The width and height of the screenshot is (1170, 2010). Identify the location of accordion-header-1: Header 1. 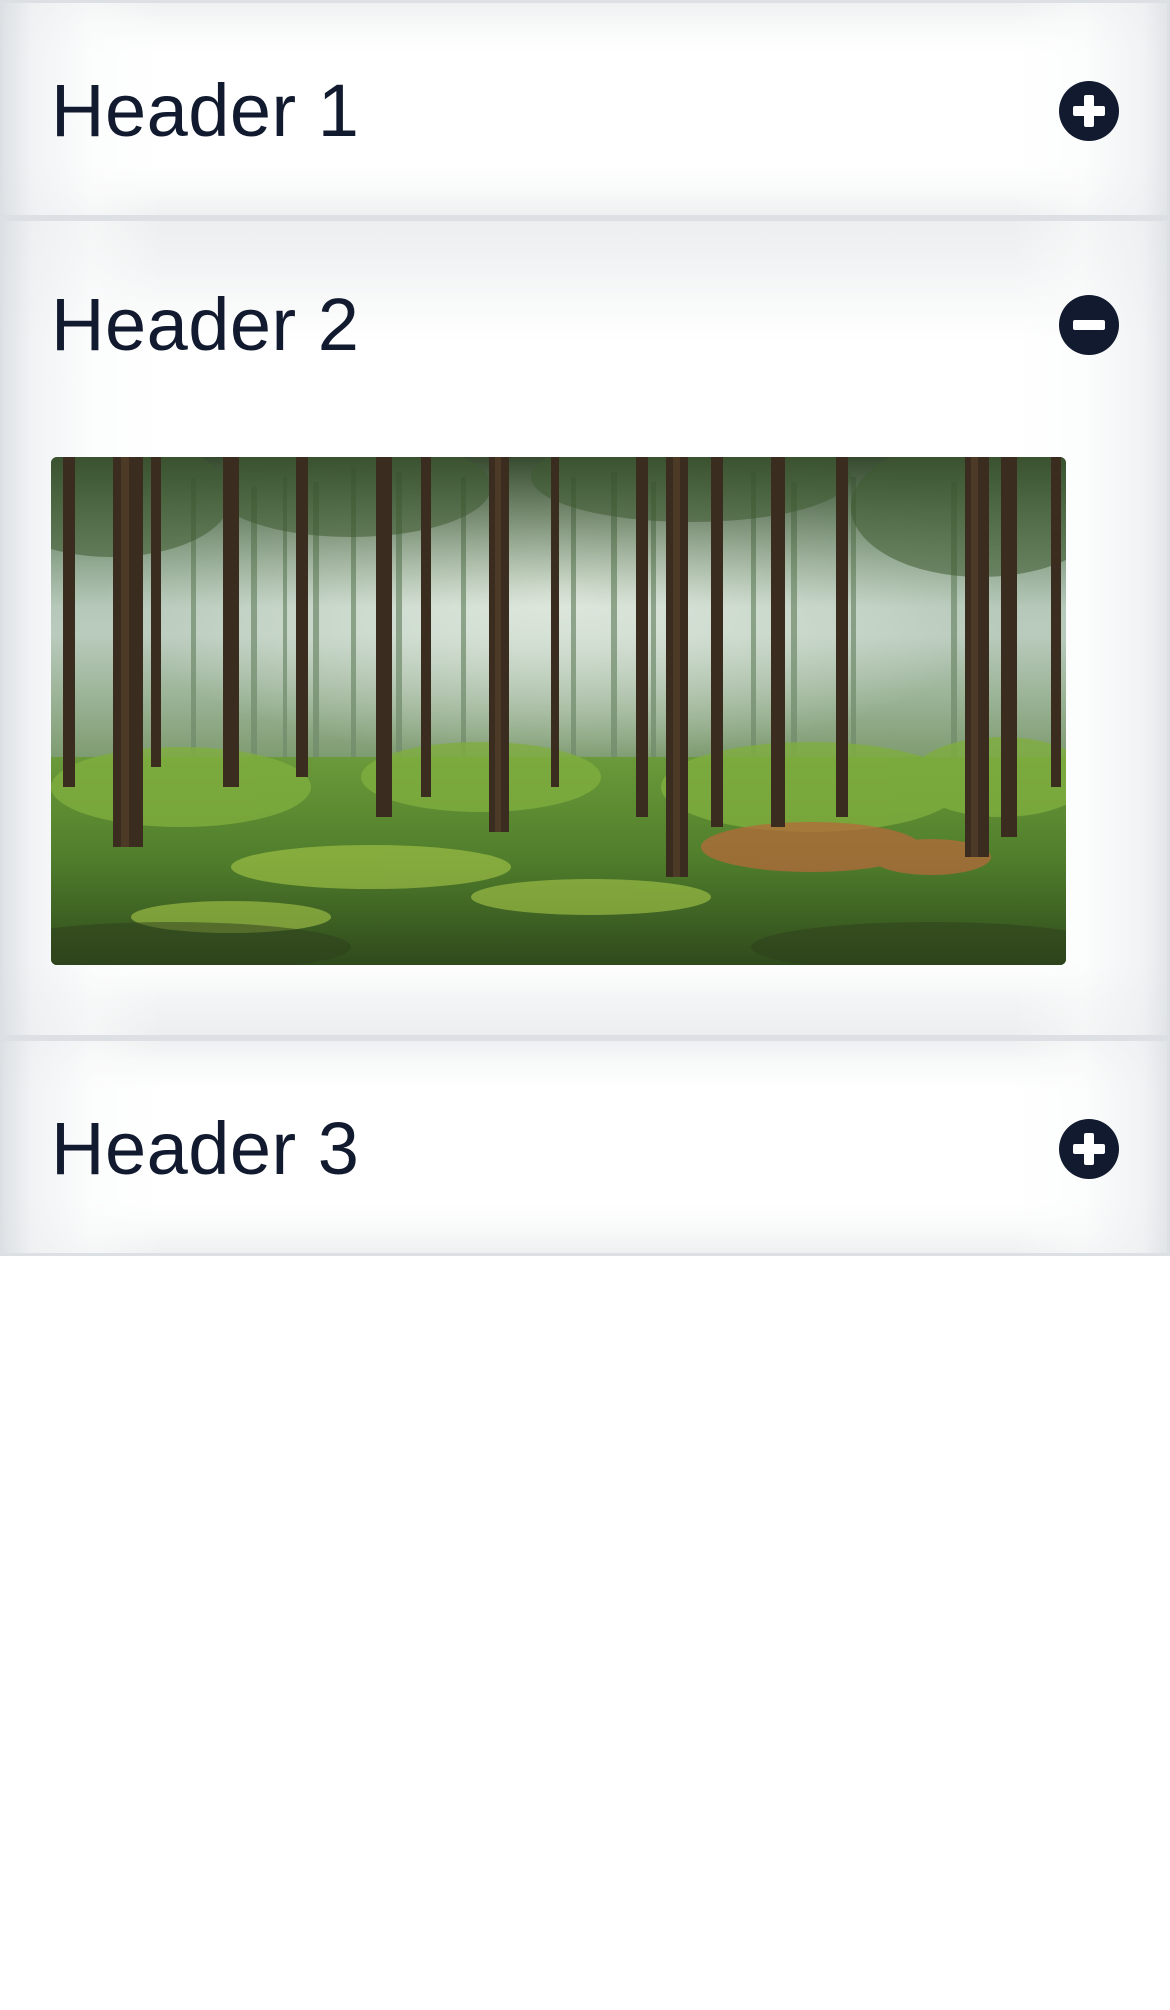
(585, 111).